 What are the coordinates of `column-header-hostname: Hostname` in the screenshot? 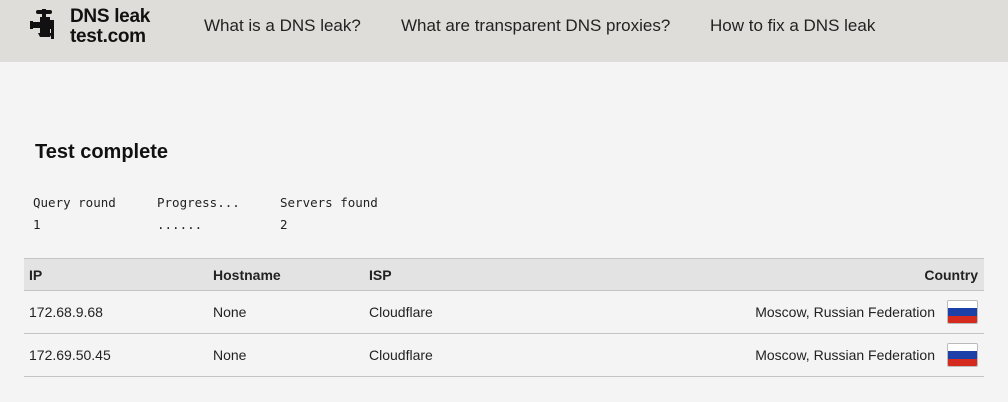 It's located at (247, 275).